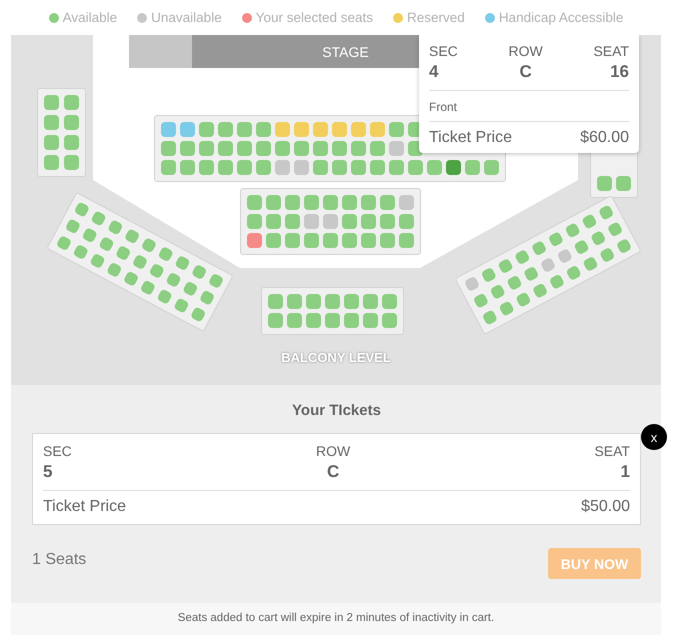 Image resolution: width=674 pixels, height=642 pixels. I want to click on selected-seat, so click(254, 240).